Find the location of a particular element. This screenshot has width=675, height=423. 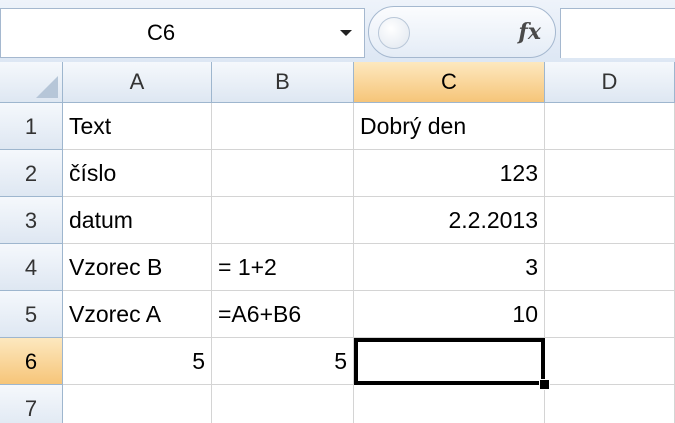

column-header-b: B is located at coordinates (283, 82).